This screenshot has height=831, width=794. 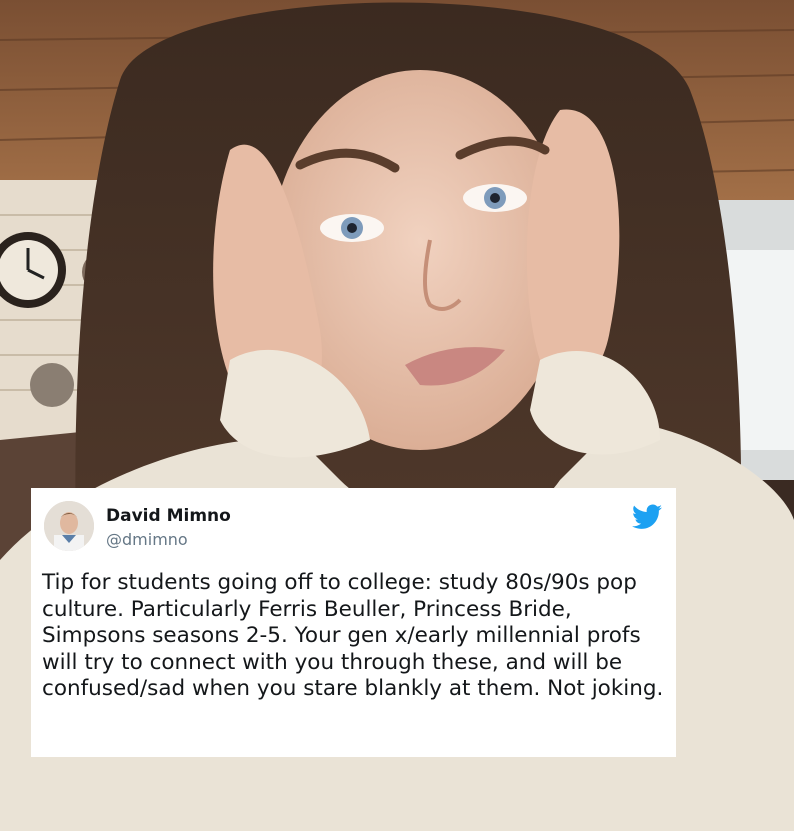 I want to click on avatar-photo, so click(x=69, y=526).